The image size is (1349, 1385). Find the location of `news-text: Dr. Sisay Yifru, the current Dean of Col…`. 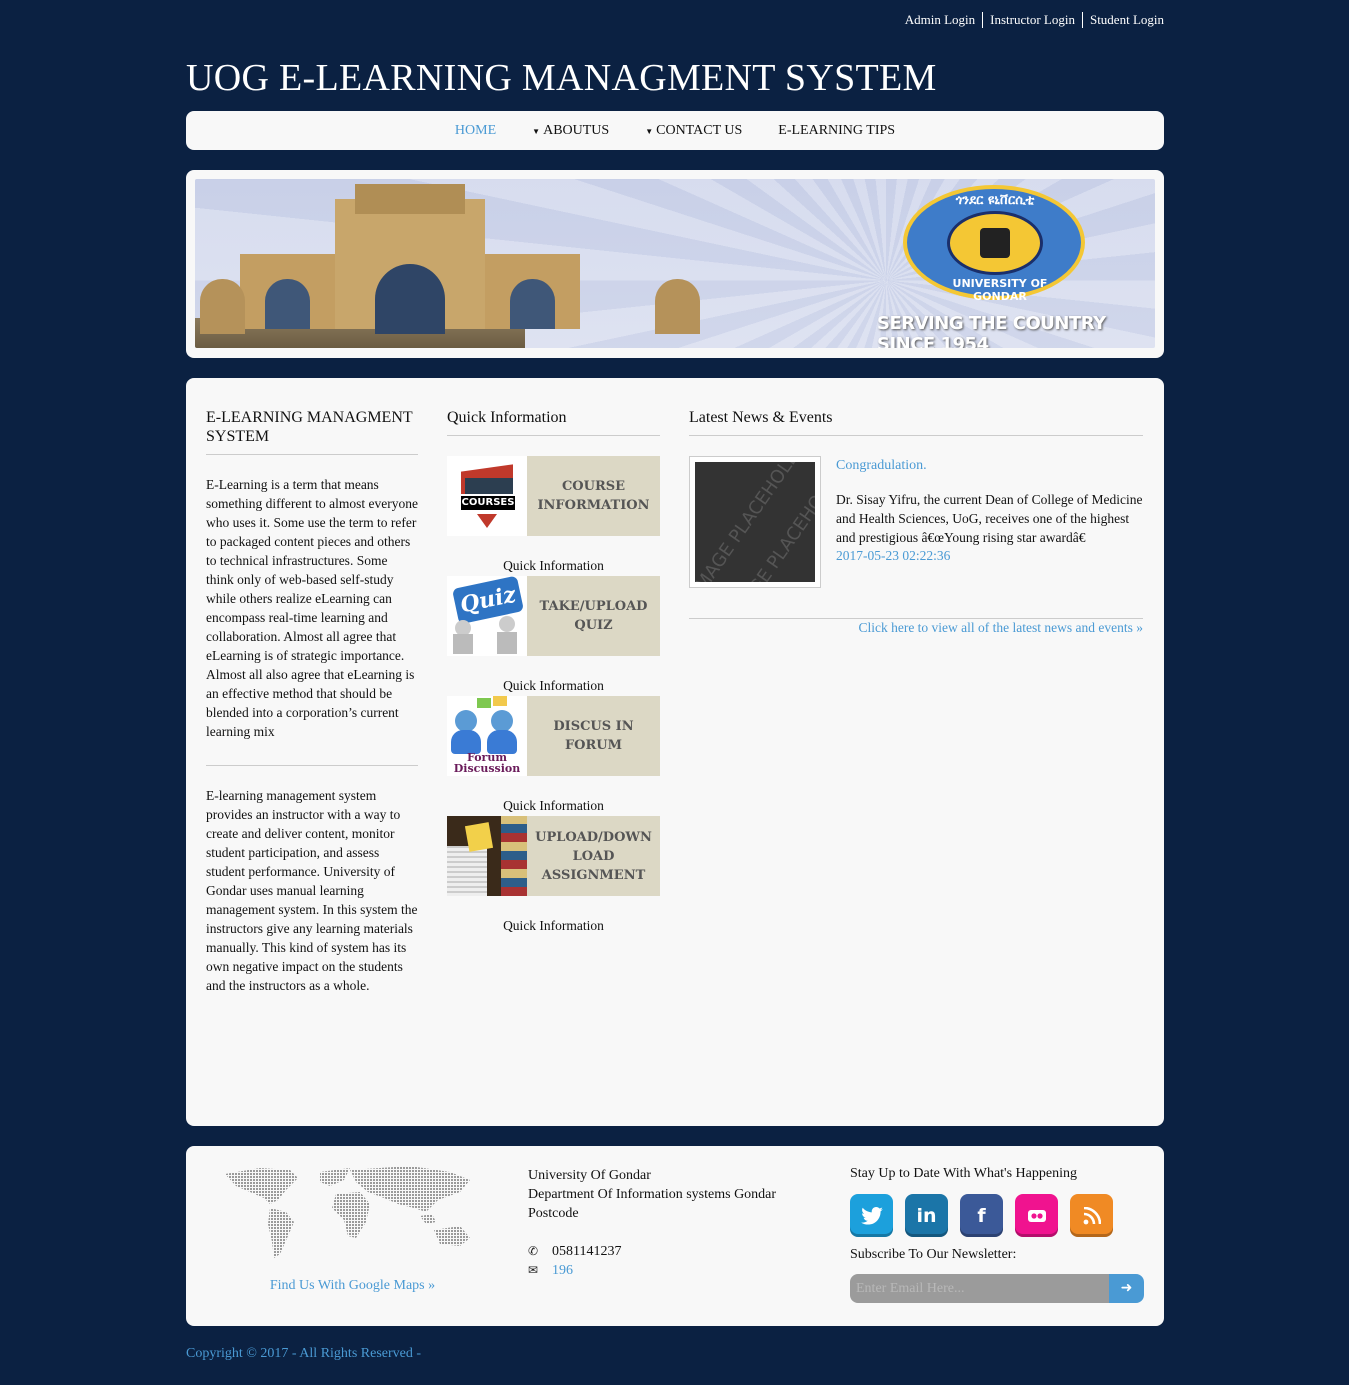

news-text: Dr. Sisay Yifru, the current Dean of Col… is located at coordinates (989, 518).